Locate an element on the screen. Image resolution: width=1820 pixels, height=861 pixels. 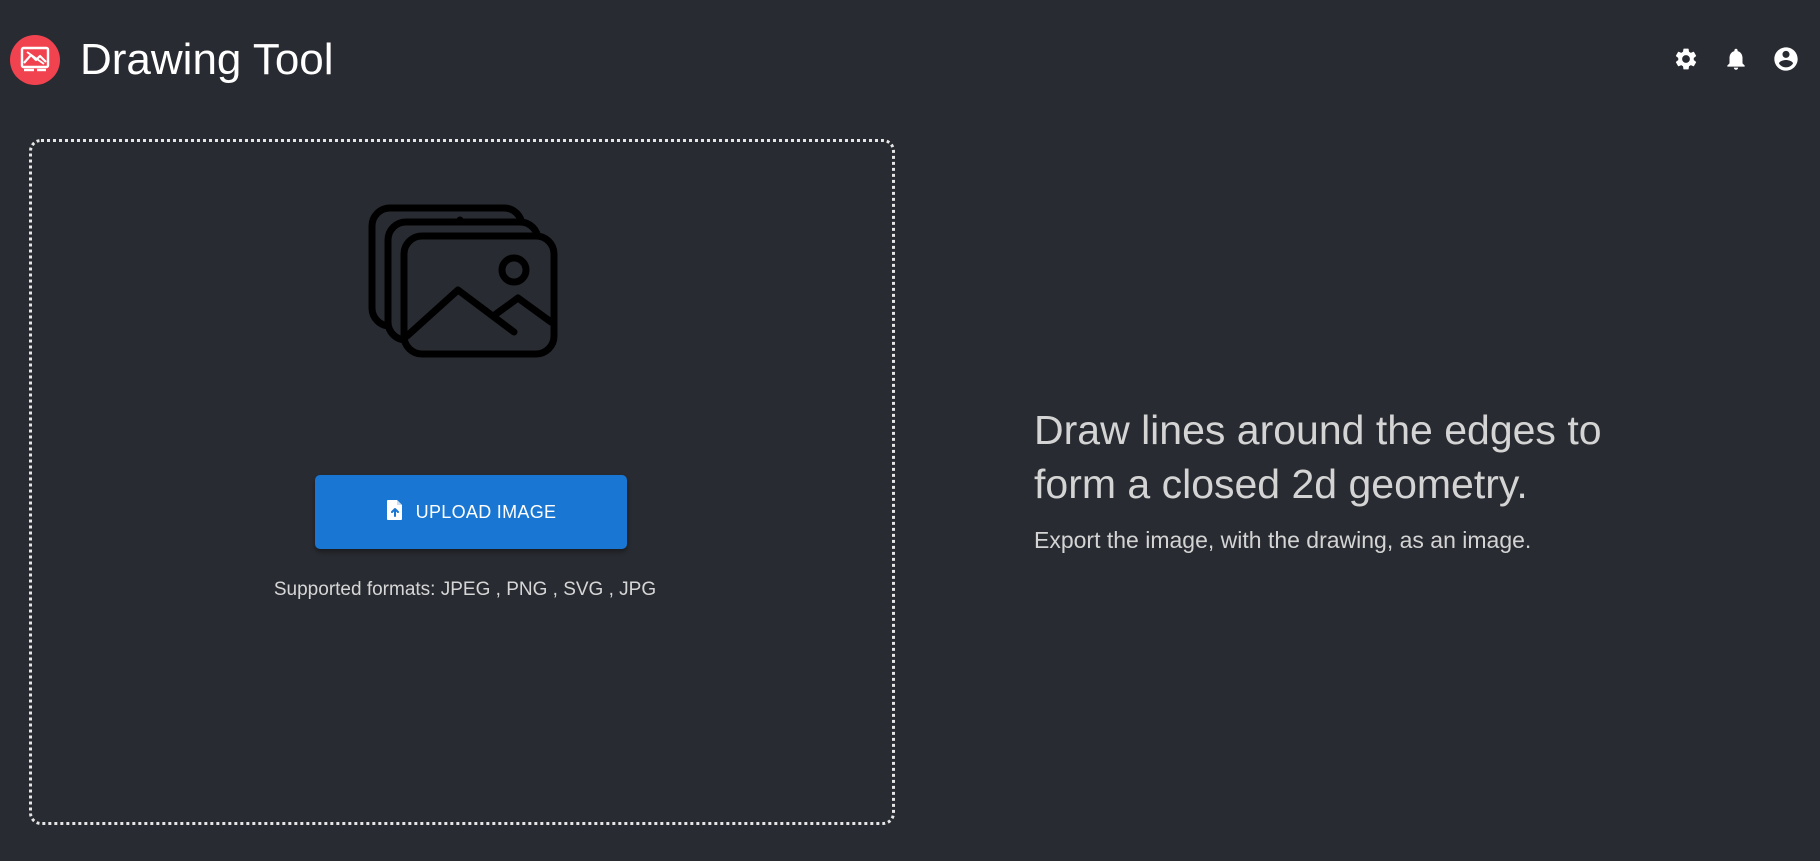
file-upload-icon is located at coordinates (395, 512).